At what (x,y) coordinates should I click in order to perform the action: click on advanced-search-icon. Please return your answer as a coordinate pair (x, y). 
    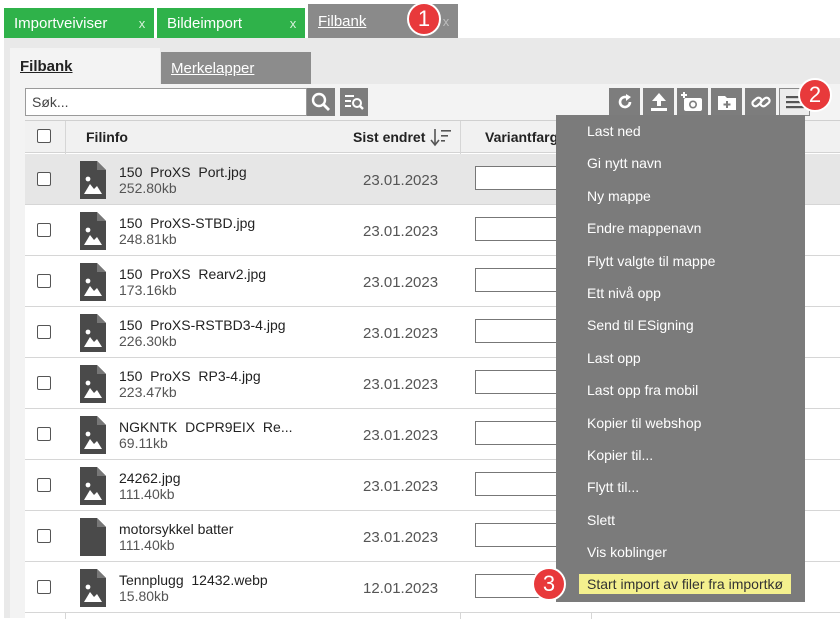
    Looking at the image, I should click on (354, 102).